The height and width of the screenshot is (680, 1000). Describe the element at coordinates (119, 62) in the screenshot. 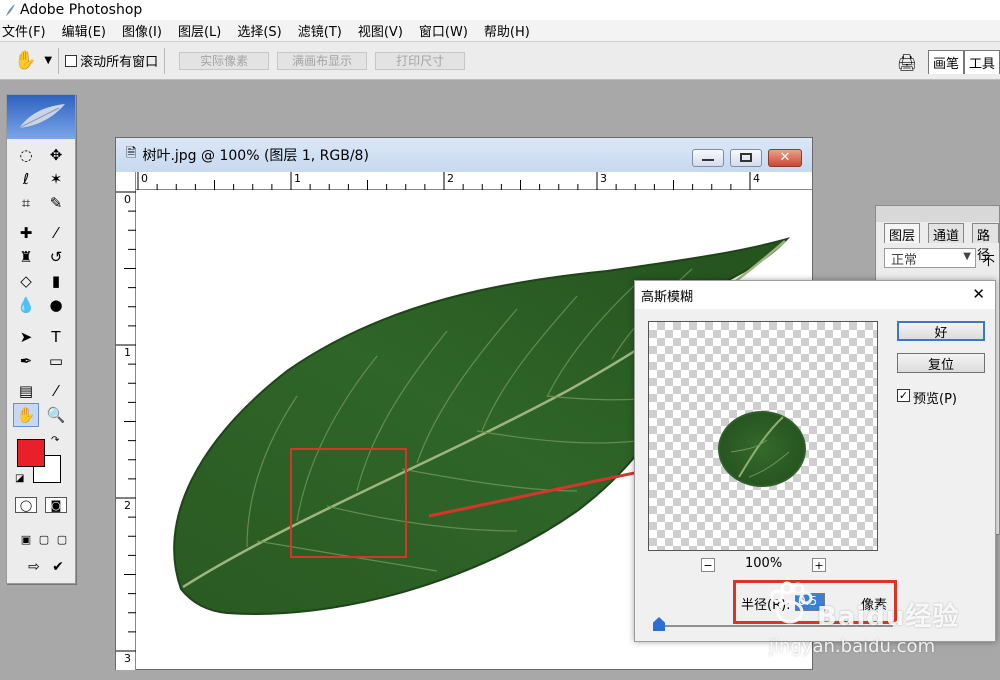

I see `scroll-all-label: 滚动所有窗口` at that location.